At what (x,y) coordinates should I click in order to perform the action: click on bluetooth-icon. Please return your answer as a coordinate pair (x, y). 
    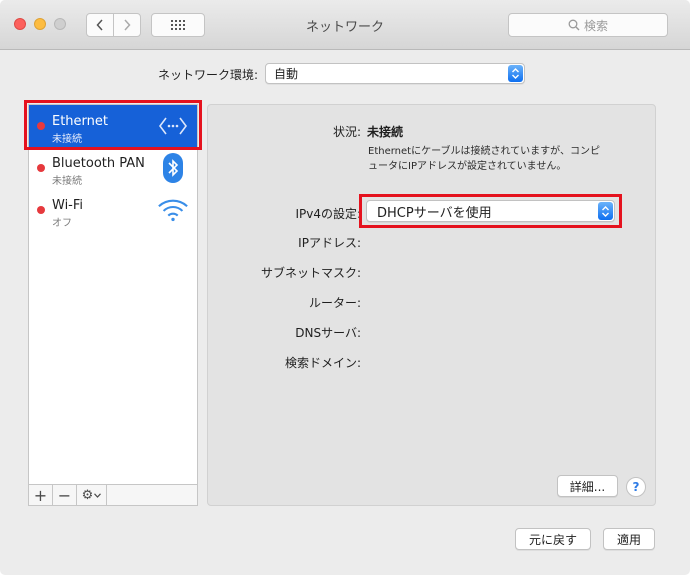
    Looking at the image, I should click on (173, 168).